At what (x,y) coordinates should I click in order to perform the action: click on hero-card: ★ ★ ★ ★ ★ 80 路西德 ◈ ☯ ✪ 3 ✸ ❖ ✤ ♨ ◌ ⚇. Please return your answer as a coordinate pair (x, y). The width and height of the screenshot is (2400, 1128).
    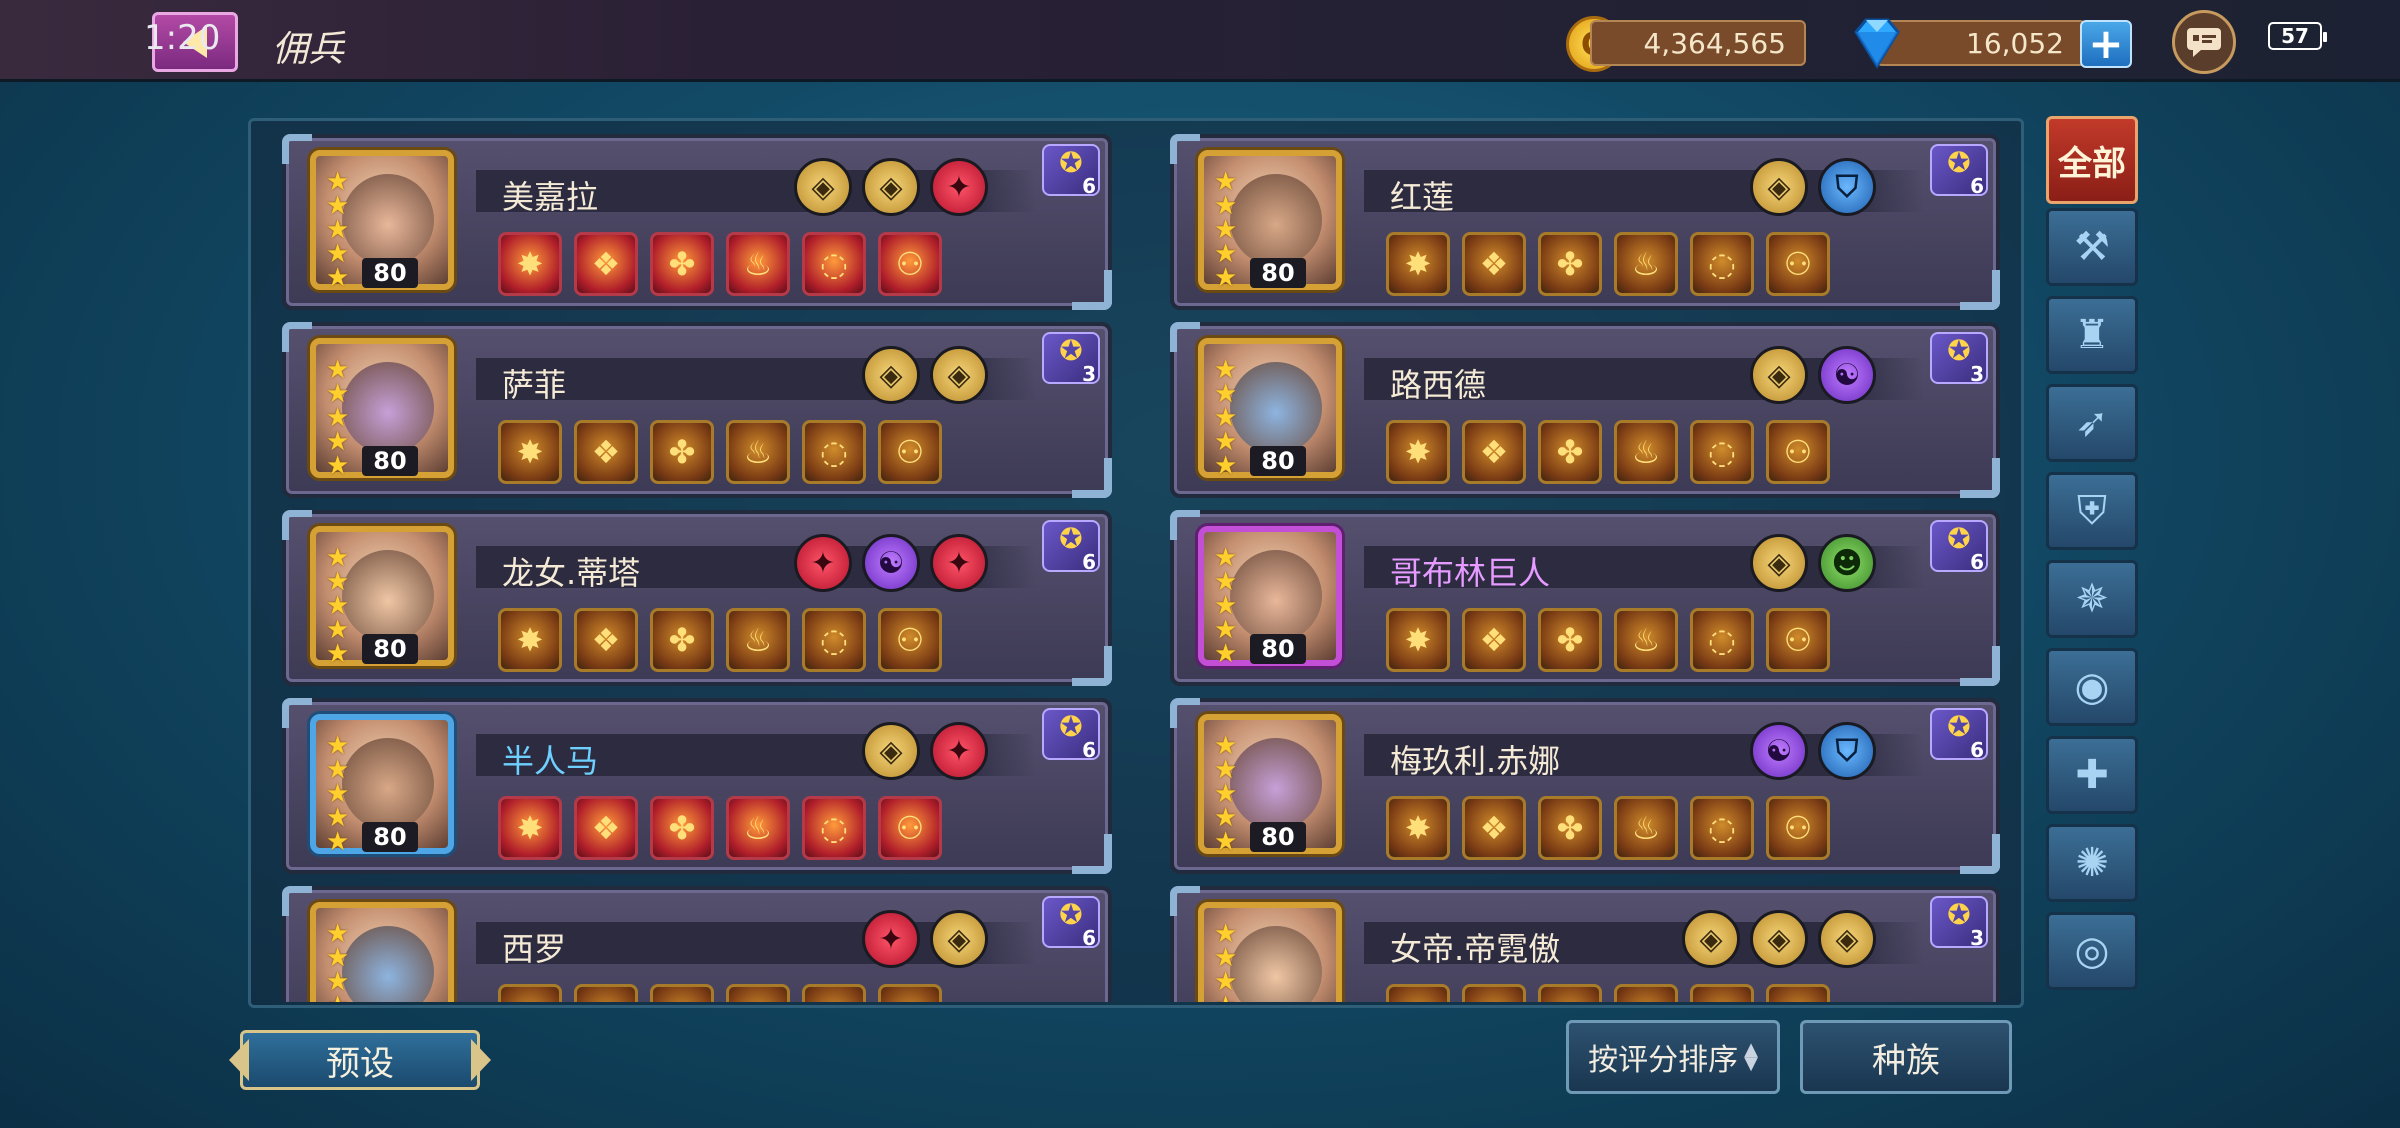
    Looking at the image, I should click on (1585, 410).